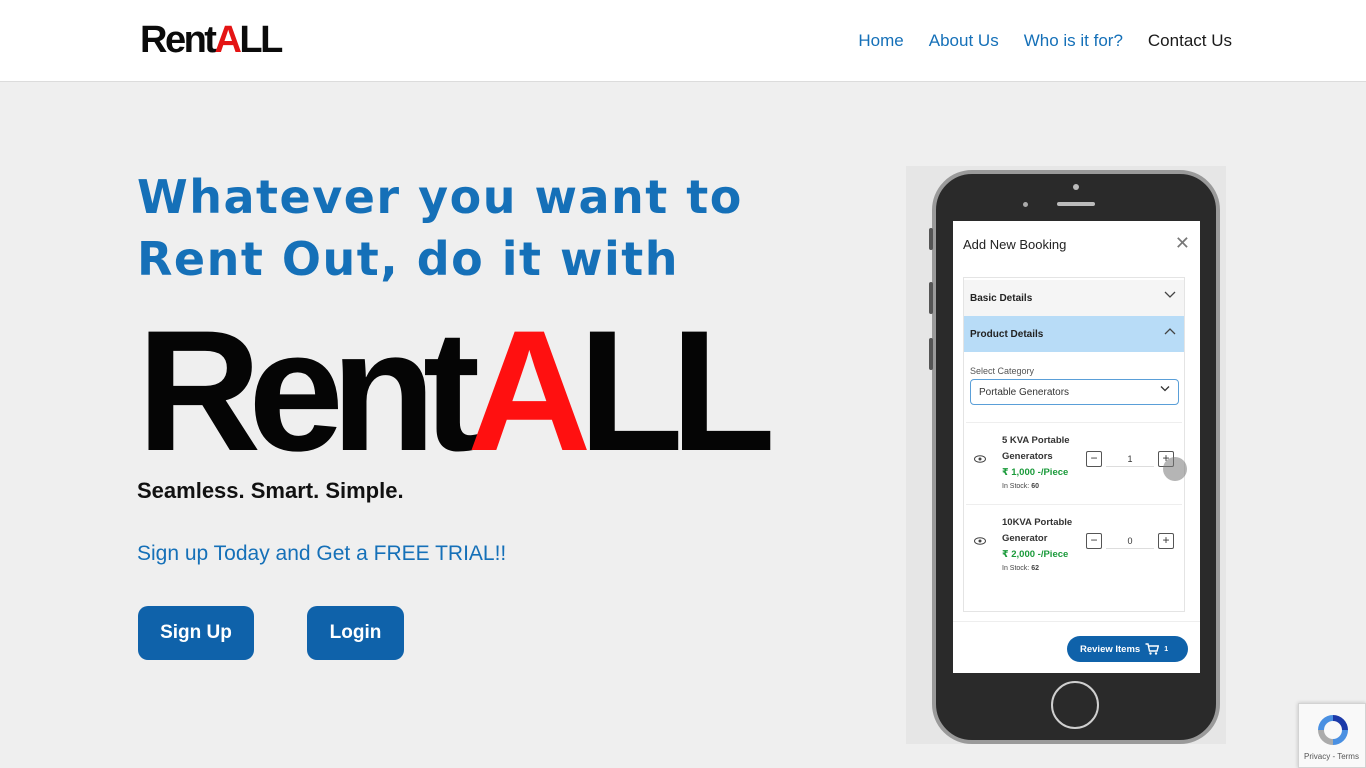 The height and width of the screenshot is (768, 1366). Describe the element at coordinates (1074, 334) in the screenshot. I see `accordion-product-details: Product Details` at that location.